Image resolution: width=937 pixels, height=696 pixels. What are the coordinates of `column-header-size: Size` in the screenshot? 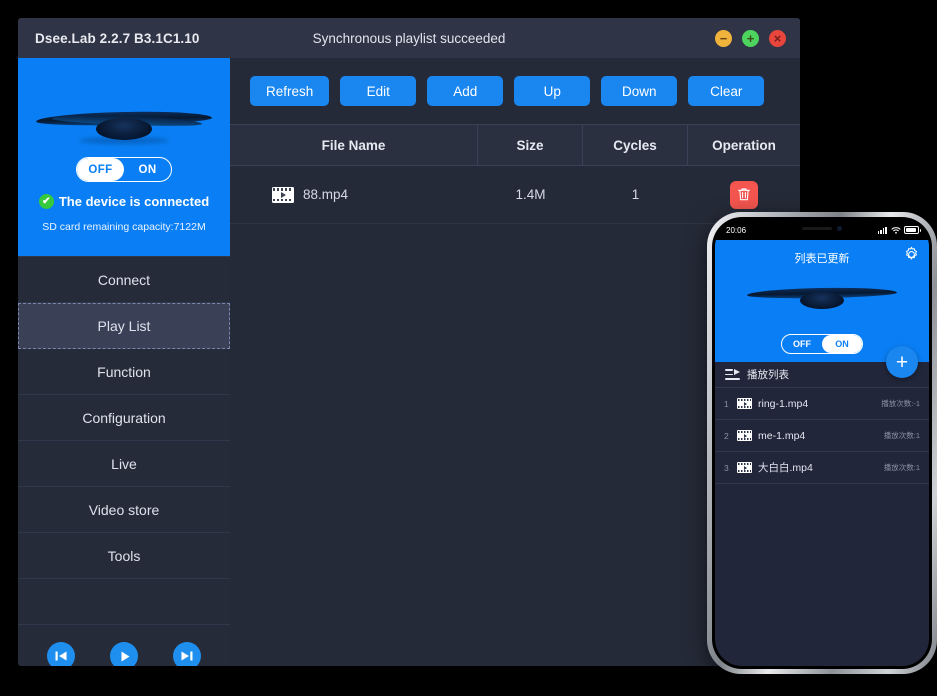 It's located at (530, 145).